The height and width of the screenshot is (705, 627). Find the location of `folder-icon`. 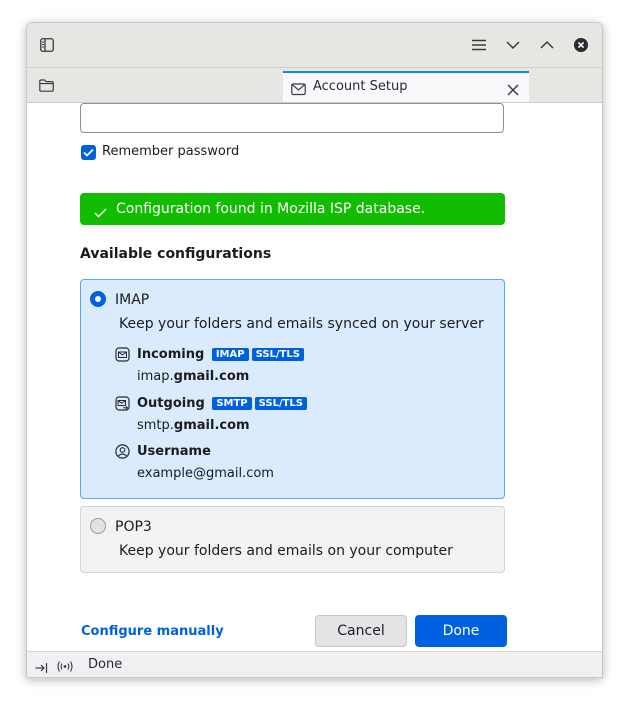

folder-icon is located at coordinates (46, 86).